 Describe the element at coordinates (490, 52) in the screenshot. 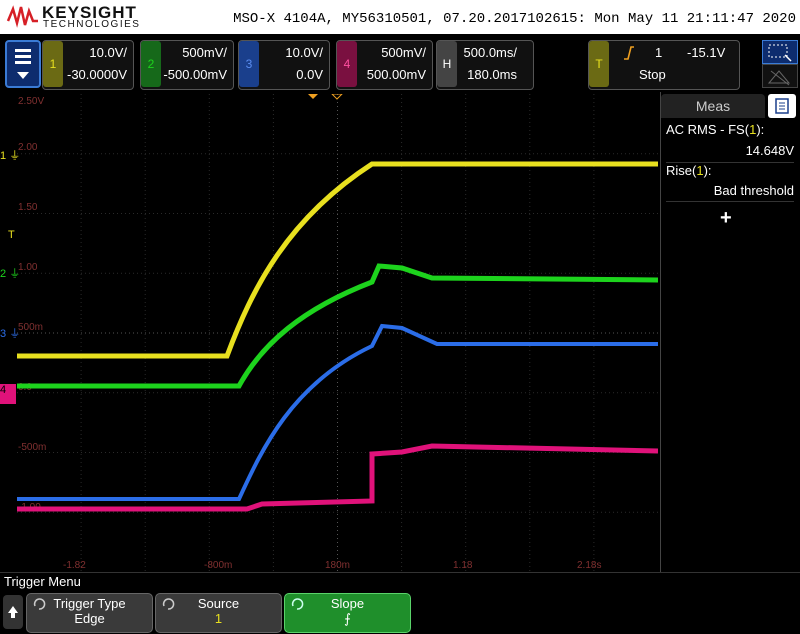

I see `horizontal-scale: 500.0ms/` at that location.